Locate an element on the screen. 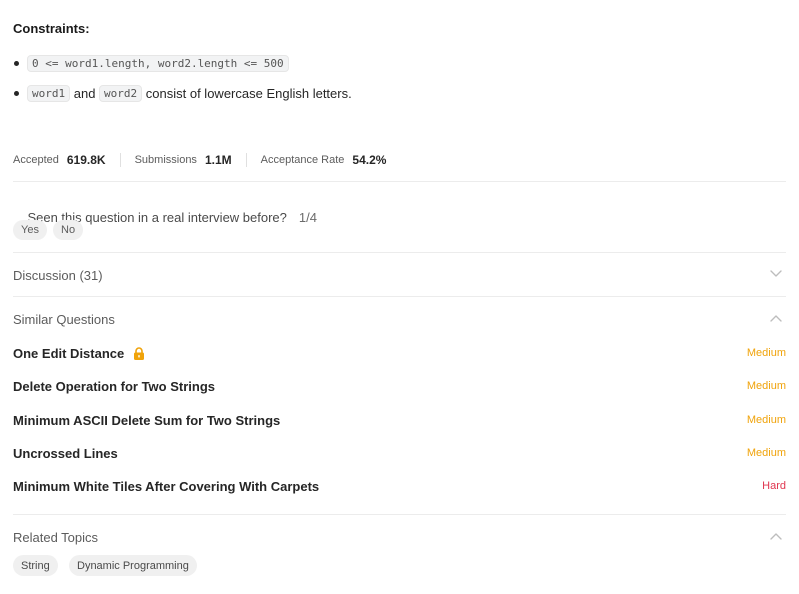 This screenshot has height=594, width=799. submissions-label: Submissions is located at coordinates (165, 160).